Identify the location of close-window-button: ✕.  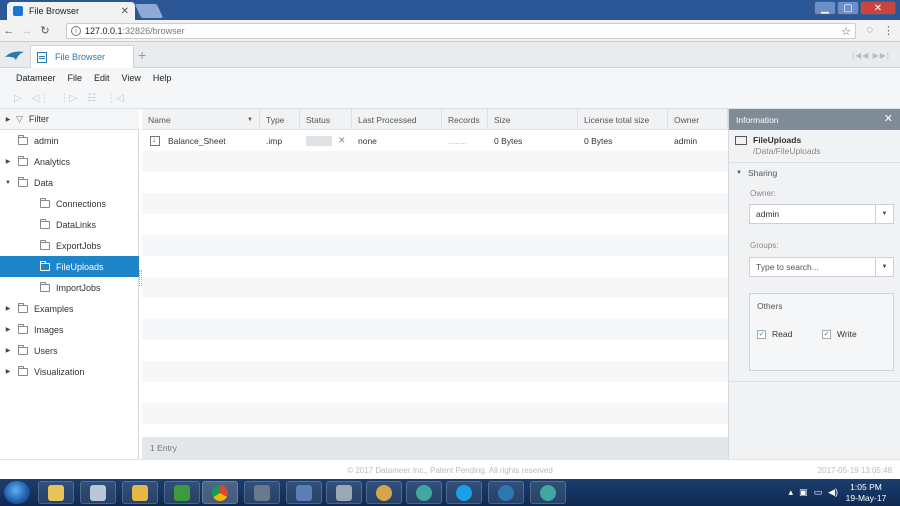
(878, 8).